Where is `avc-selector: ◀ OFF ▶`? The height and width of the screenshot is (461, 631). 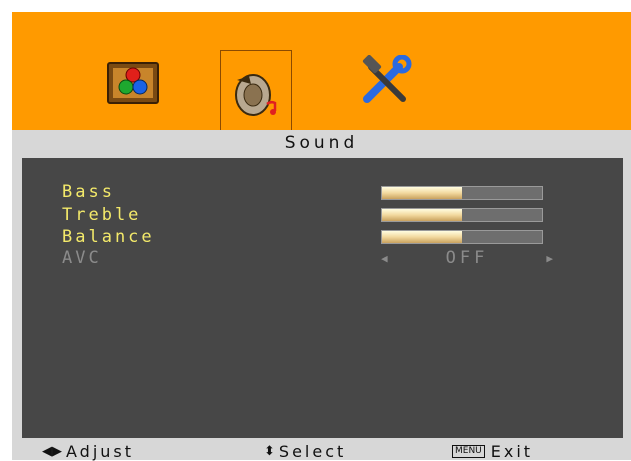
avc-selector: ◀ OFF ▶ is located at coordinates (467, 258).